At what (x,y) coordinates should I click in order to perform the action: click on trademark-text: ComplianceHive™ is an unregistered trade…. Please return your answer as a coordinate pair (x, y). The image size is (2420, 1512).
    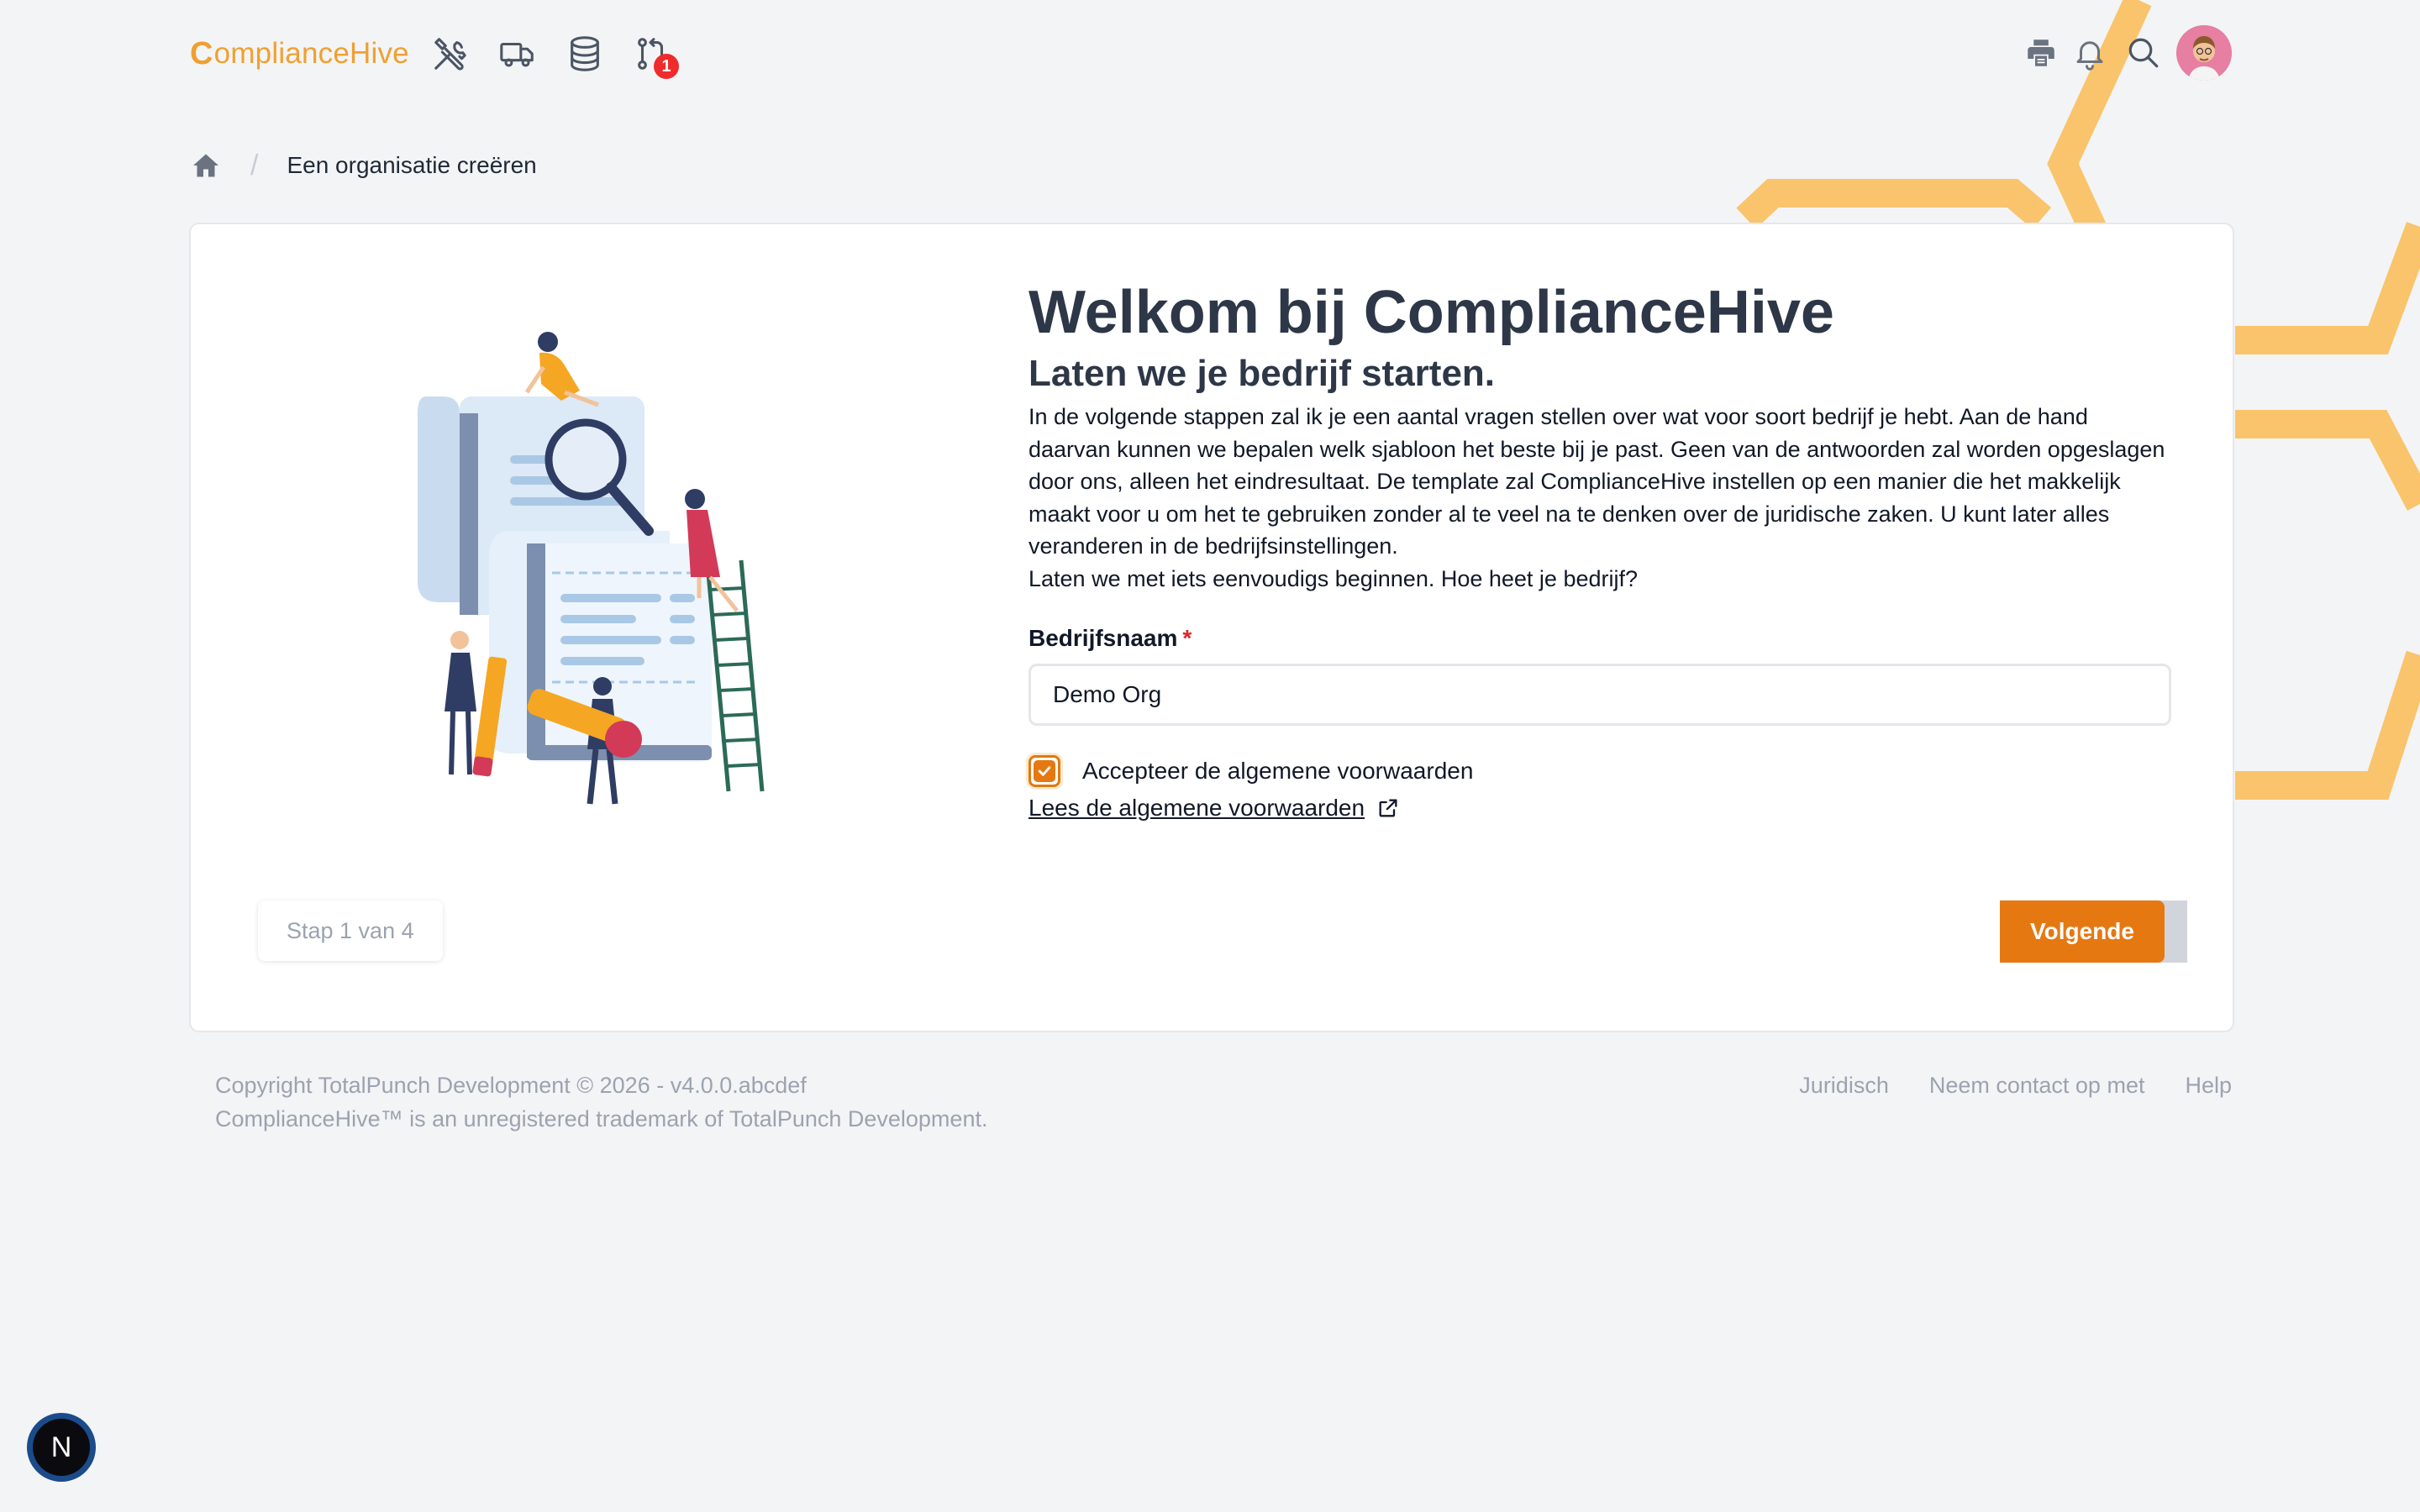
    Looking at the image, I should click on (601, 1118).